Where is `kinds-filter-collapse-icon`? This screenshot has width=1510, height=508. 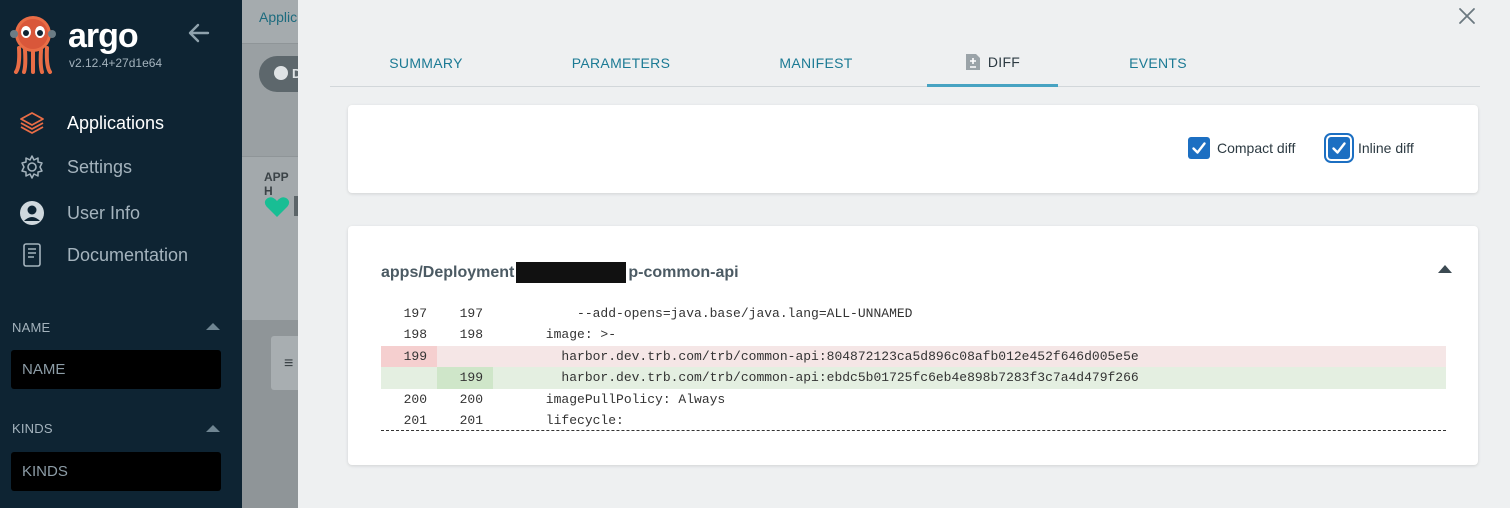
kinds-filter-collapse-icon is located at coordinates (213, 428).